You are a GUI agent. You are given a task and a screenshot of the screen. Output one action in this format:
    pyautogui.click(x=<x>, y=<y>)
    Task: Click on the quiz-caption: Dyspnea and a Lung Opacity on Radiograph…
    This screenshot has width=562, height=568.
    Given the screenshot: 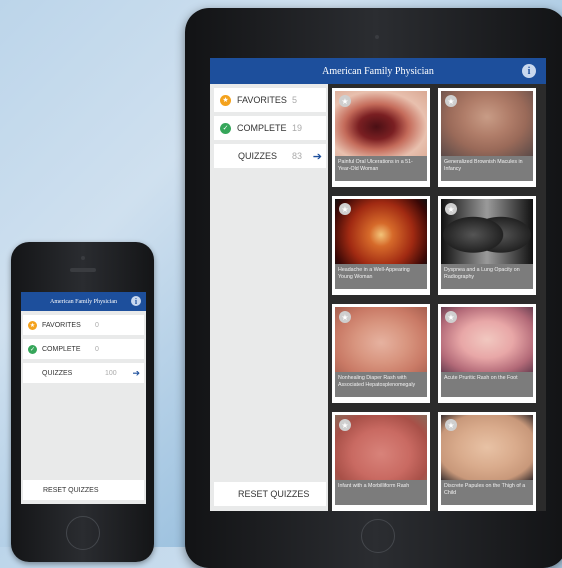 What is the action you would take?
    pyautogui.click(x=487, y=276)
    